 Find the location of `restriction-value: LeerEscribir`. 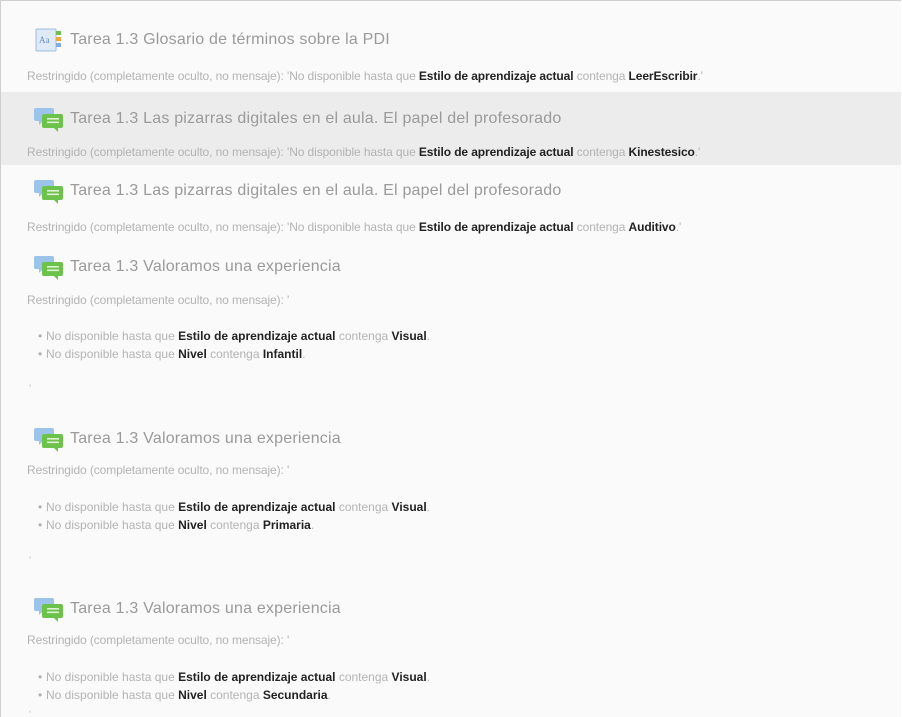

restriction-value: LeerEscribir is located at coordinates (663, 76).